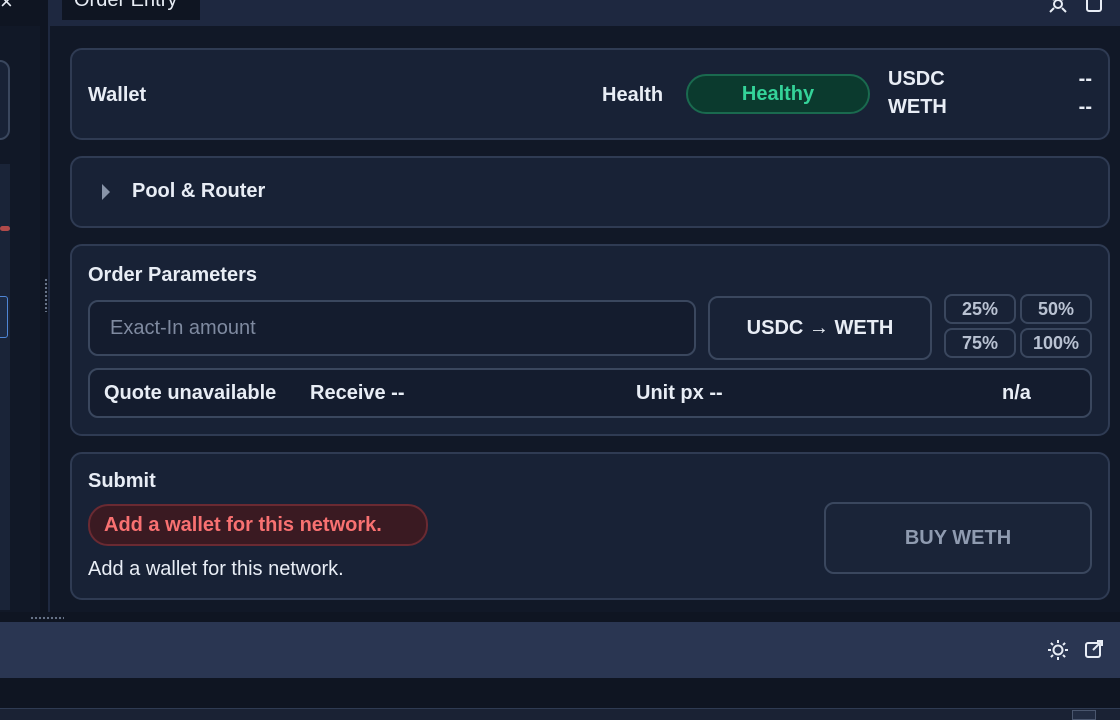  What do you see at coordinates (560, 650) in the screenshot?
I see `bottom-panel-header` at bounding box center [560, 650].